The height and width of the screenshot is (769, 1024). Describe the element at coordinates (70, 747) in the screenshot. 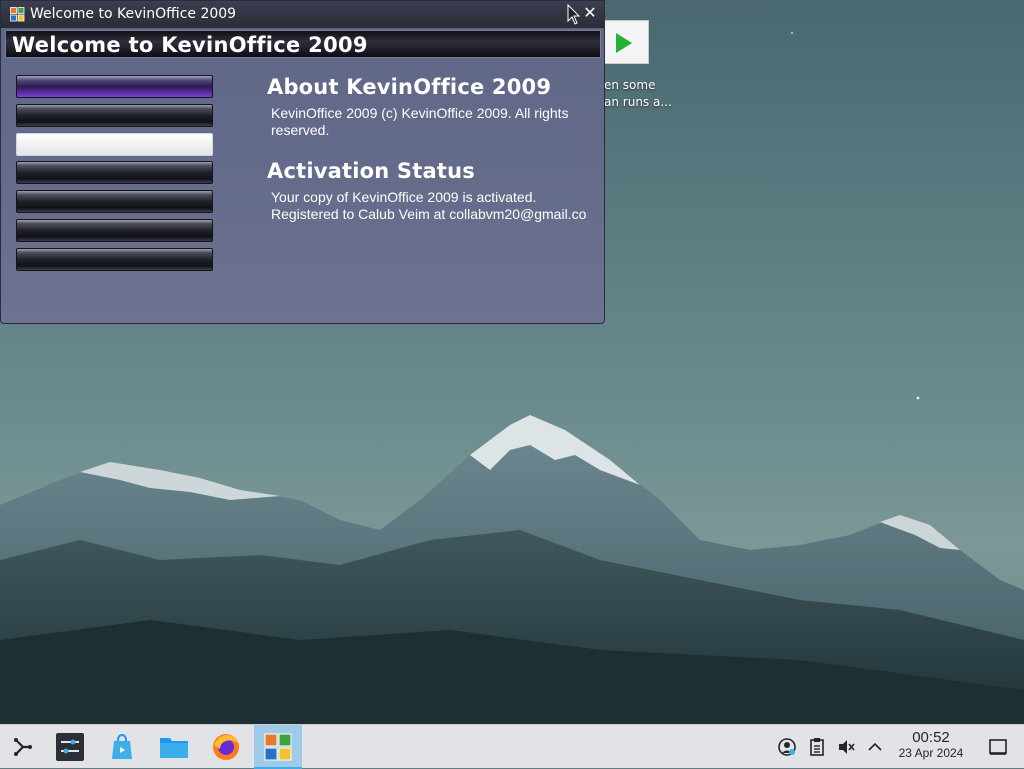

I see `system-settings-icon` at that location.